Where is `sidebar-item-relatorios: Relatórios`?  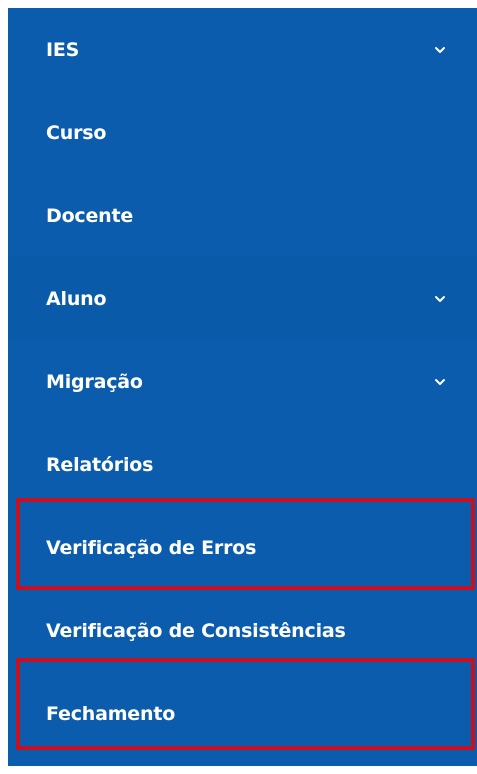 sidebar-item-relatorios: Relatórios is located at coordinates (242, 464).